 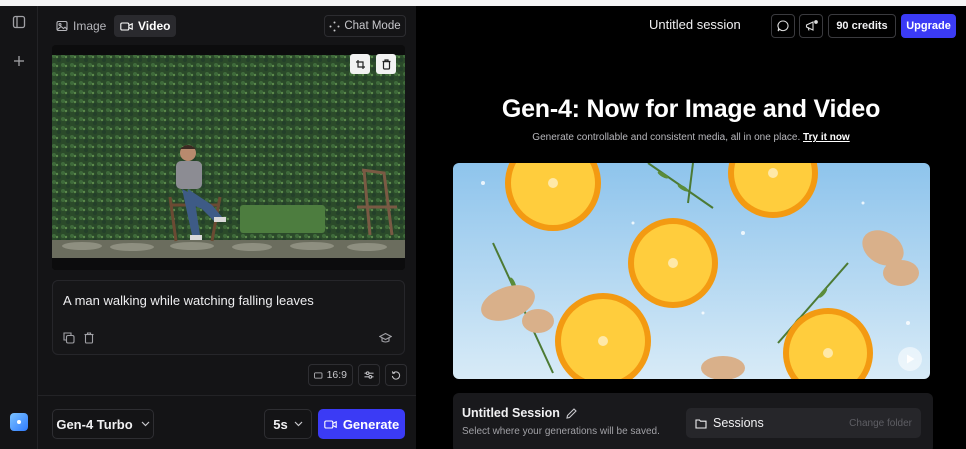 I want to click on left-rail, so click(x=19, y=227).